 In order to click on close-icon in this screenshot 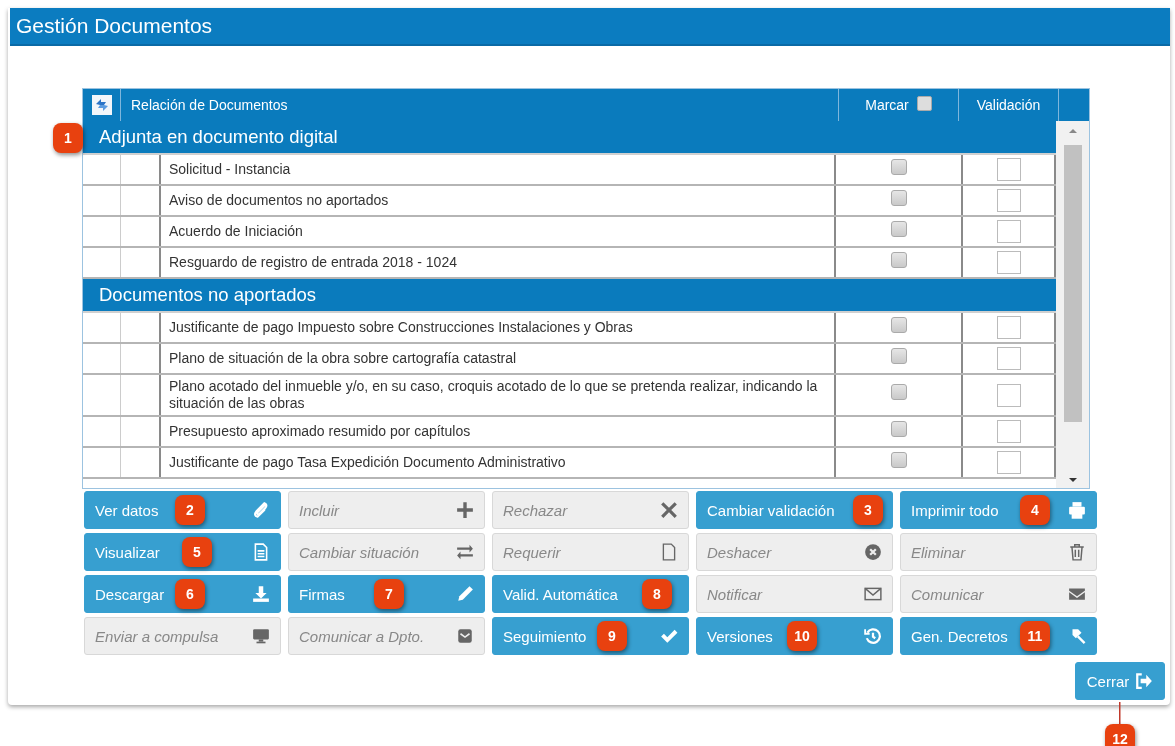, I will do `click(669, 510)`.